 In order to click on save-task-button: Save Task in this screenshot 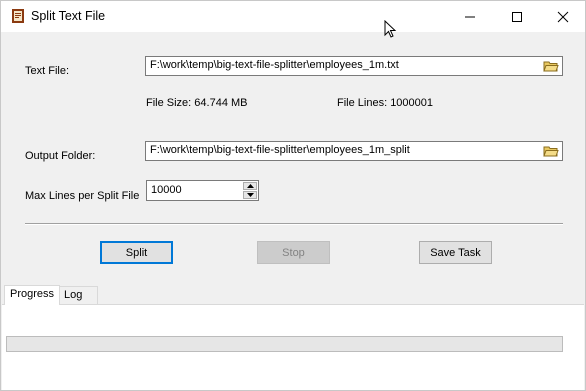, I will do `click(455, 252)`.